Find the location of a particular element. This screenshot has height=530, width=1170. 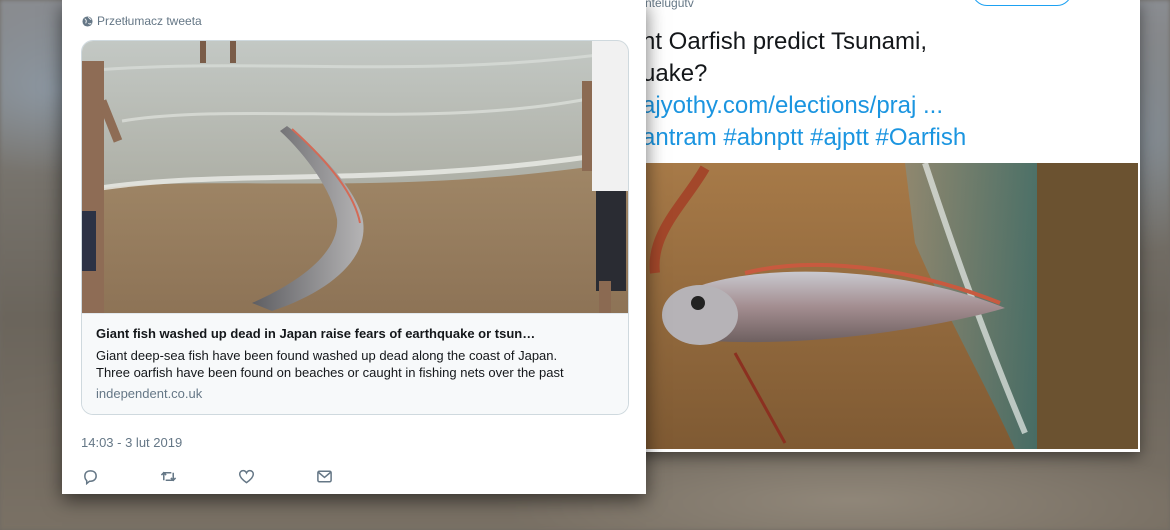

tweet-hashtags: antram #abnptt #ajptt #Oarfish is located at coordinates (804, 138).